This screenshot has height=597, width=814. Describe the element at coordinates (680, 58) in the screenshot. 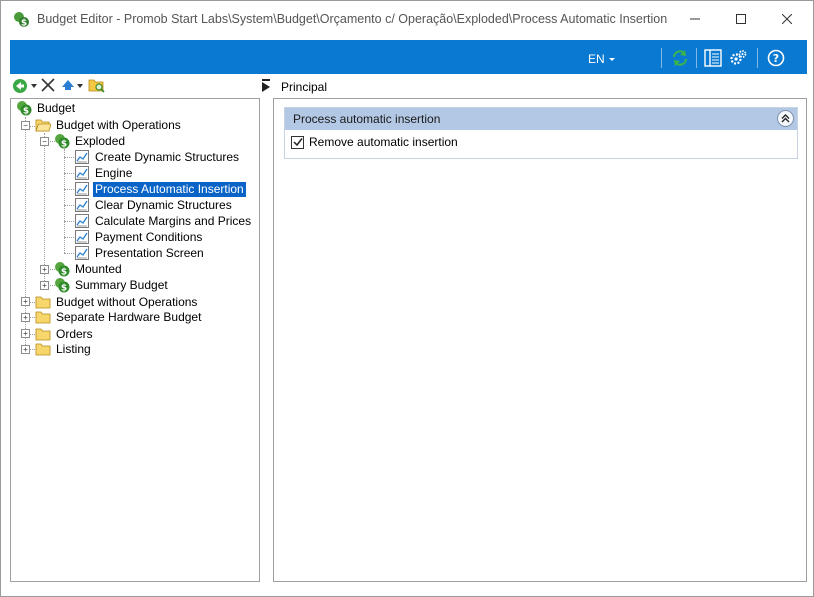

I see `refresh-icon` at that location.